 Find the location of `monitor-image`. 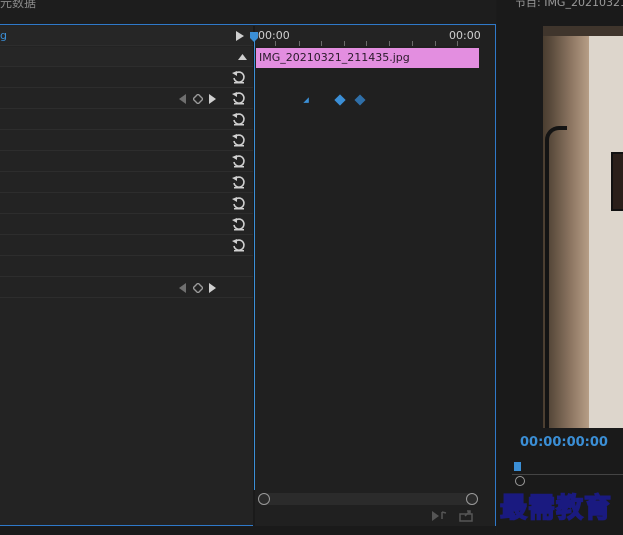

monitor-image is located at coordinates (583, 227).